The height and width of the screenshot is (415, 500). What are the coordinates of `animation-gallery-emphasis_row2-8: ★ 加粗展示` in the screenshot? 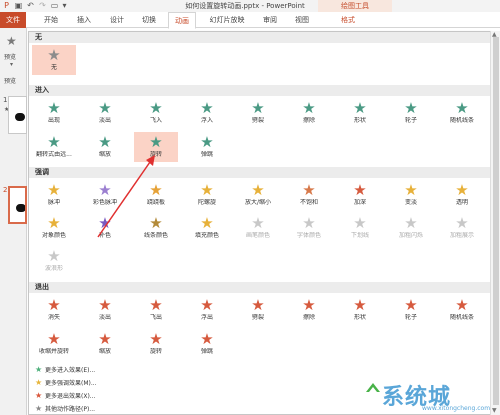 It's located at (462, 228).